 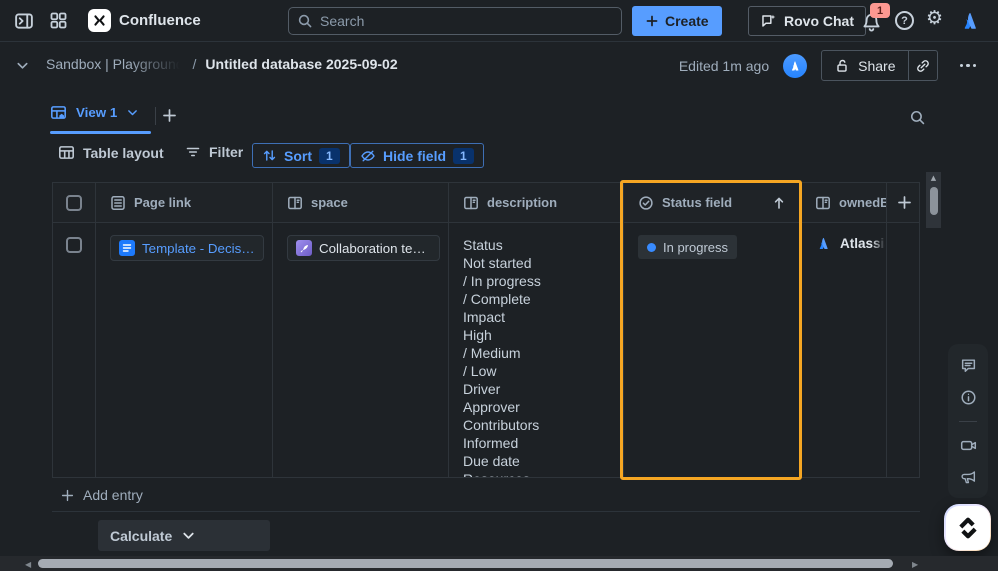 What do you see at coordinates (160, 20) in the screenshot?
I see `app-name: Confluence` at bounding box center [160, 20].